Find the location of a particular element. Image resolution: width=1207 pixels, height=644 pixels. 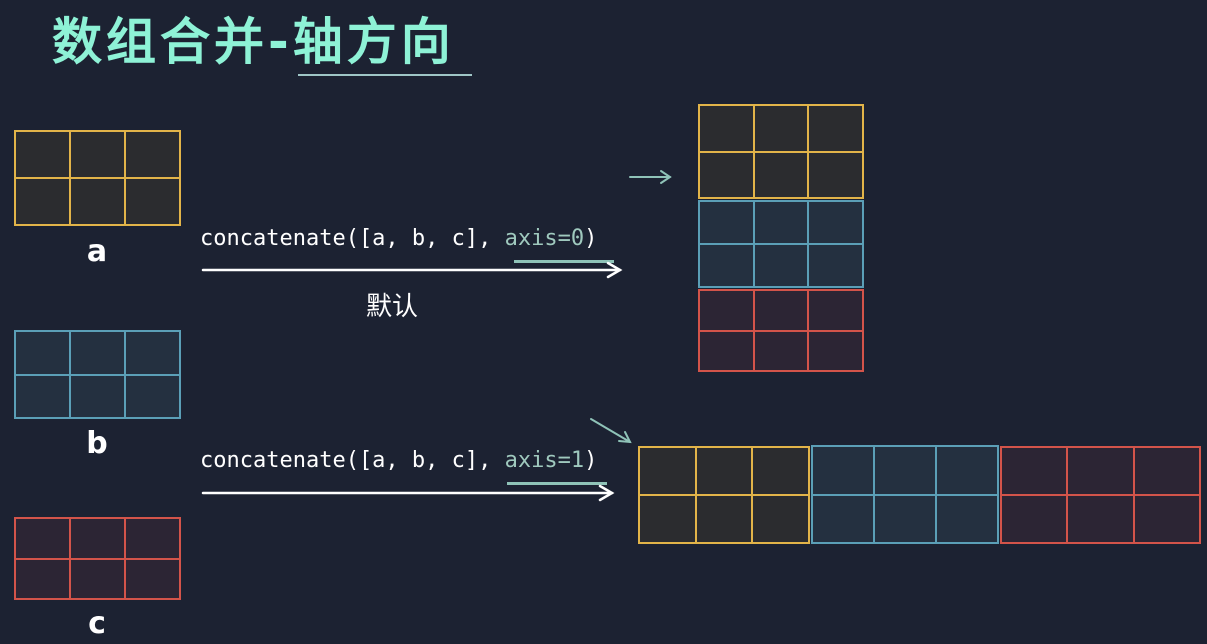

pointer-arrow-axis1 is located at coordinates (611, 431).